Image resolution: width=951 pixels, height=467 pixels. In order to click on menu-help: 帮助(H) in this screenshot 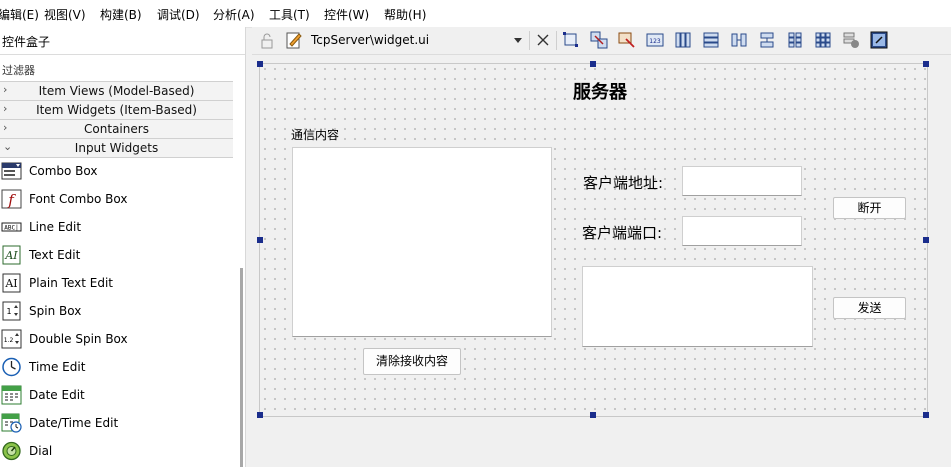, I will do `click(405, 14)`.